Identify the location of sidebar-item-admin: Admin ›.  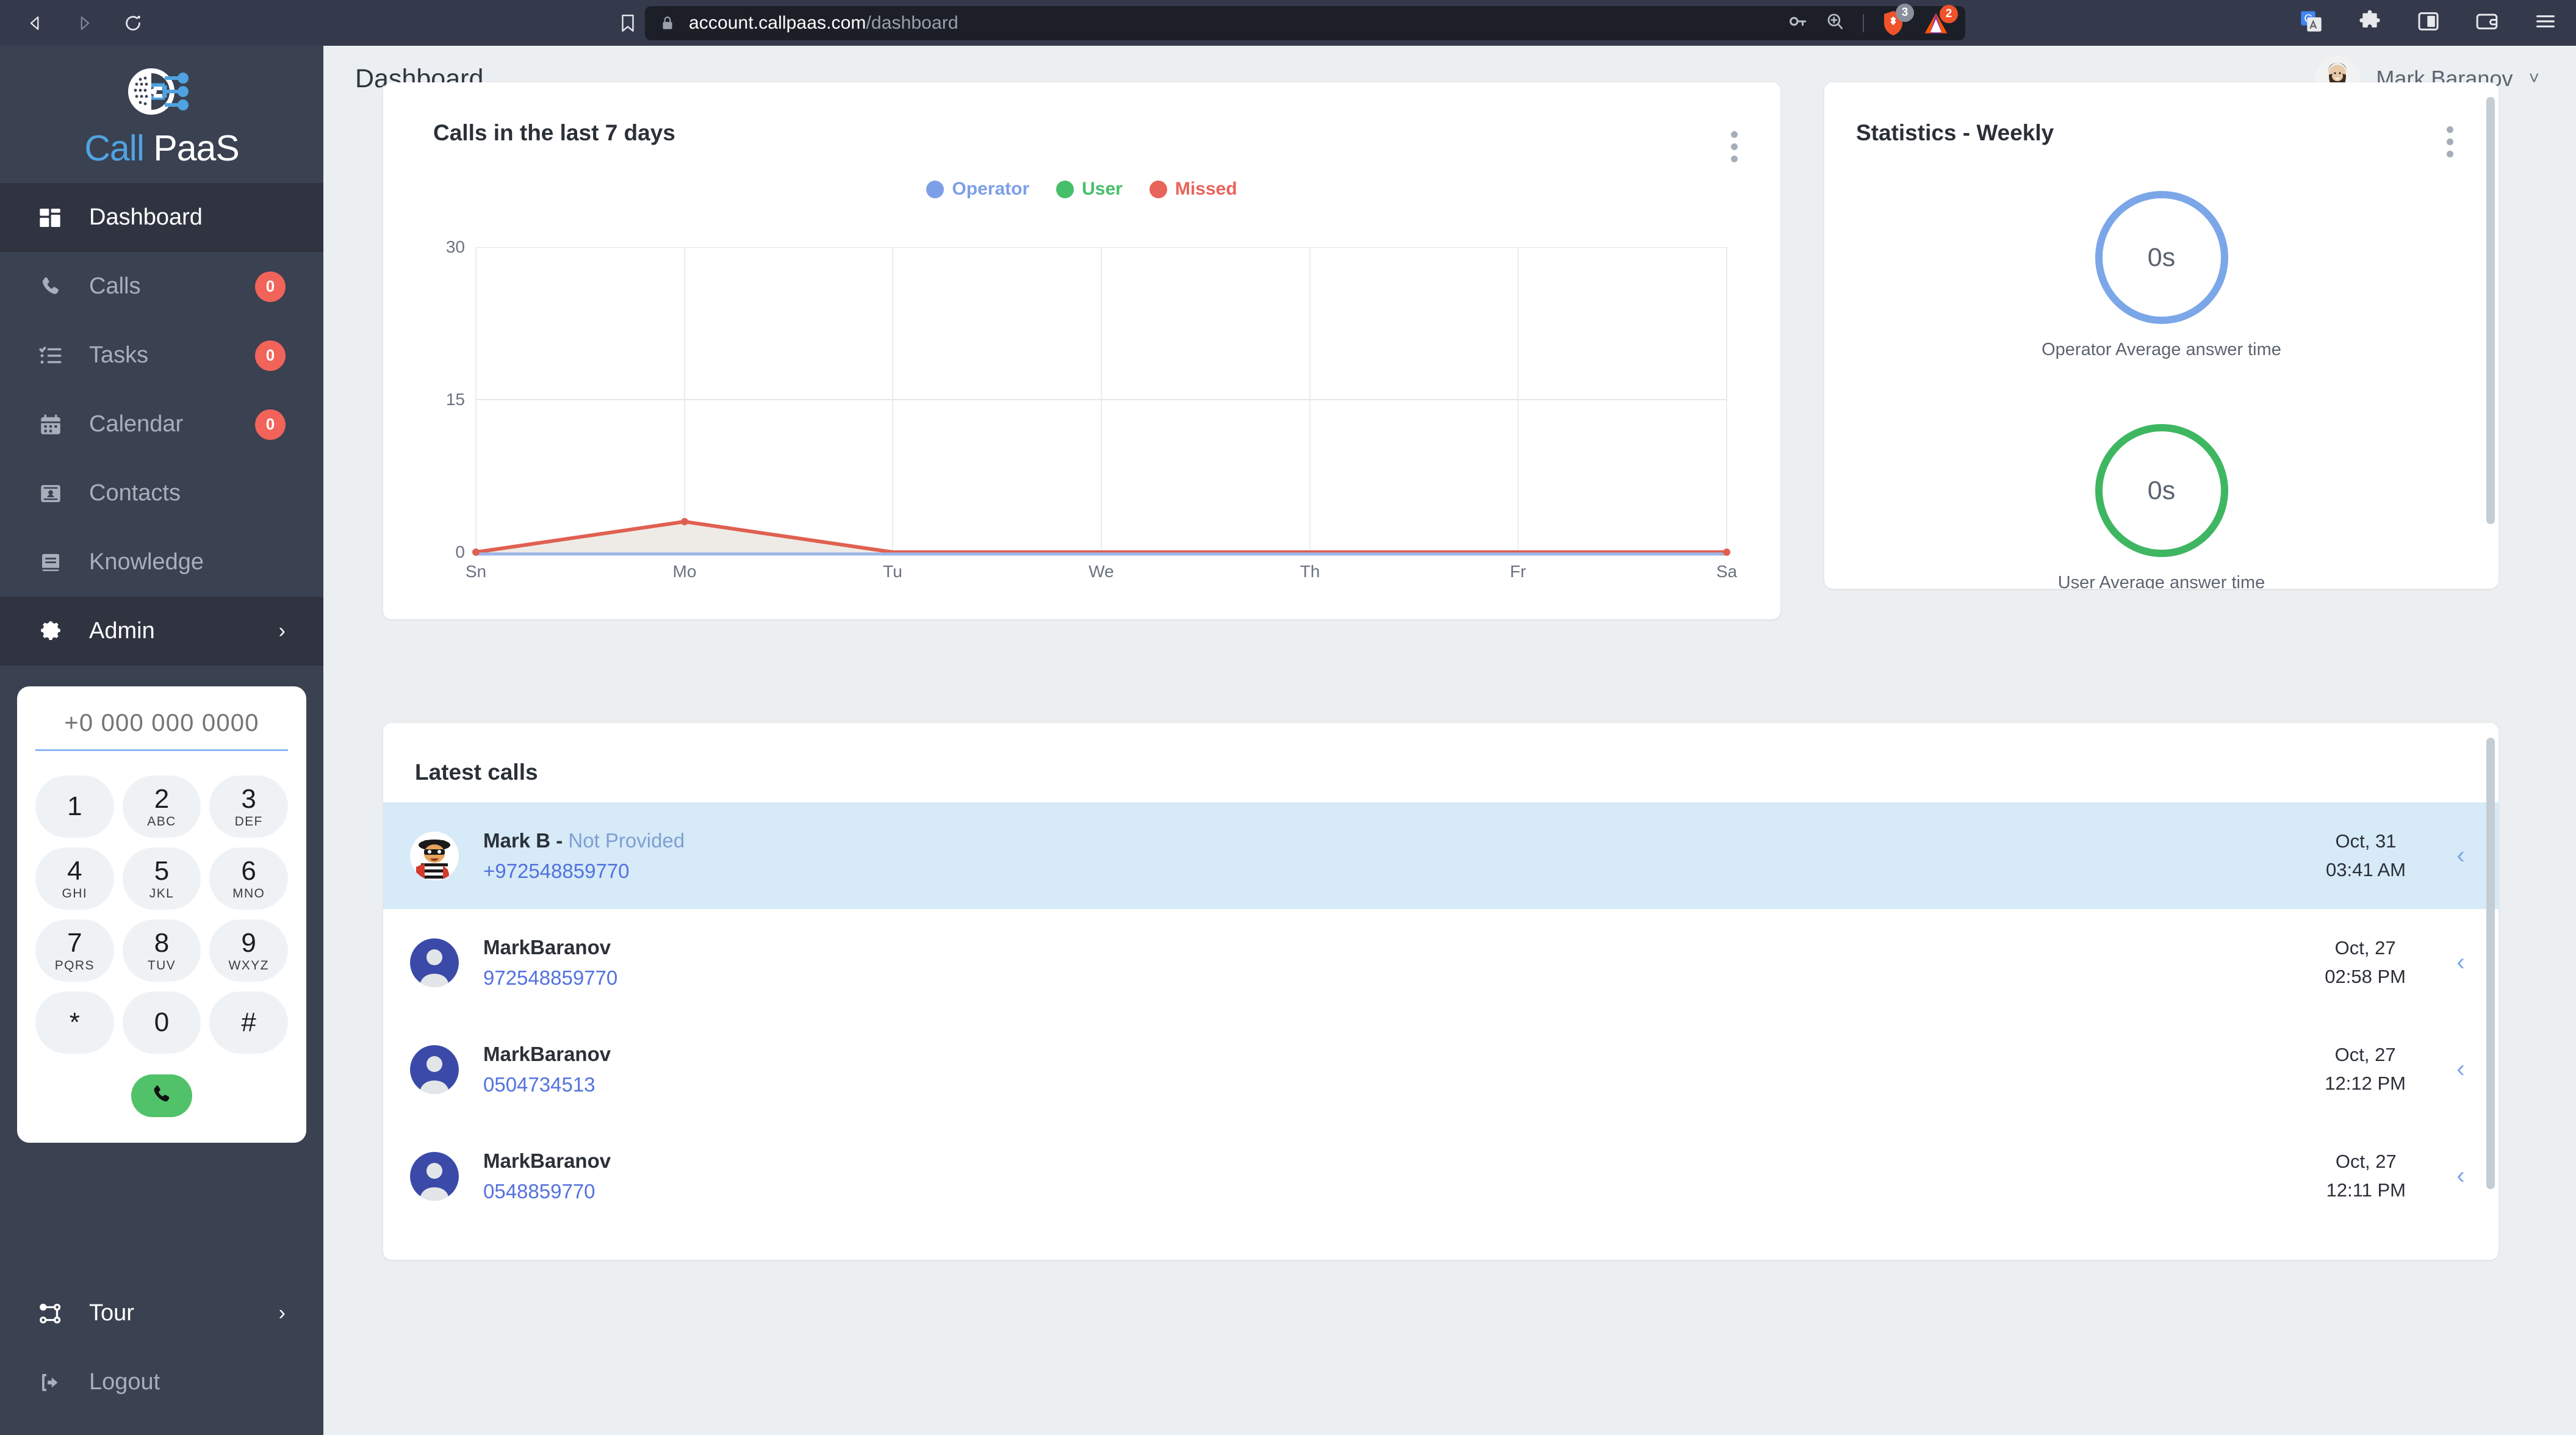
(161, 631).